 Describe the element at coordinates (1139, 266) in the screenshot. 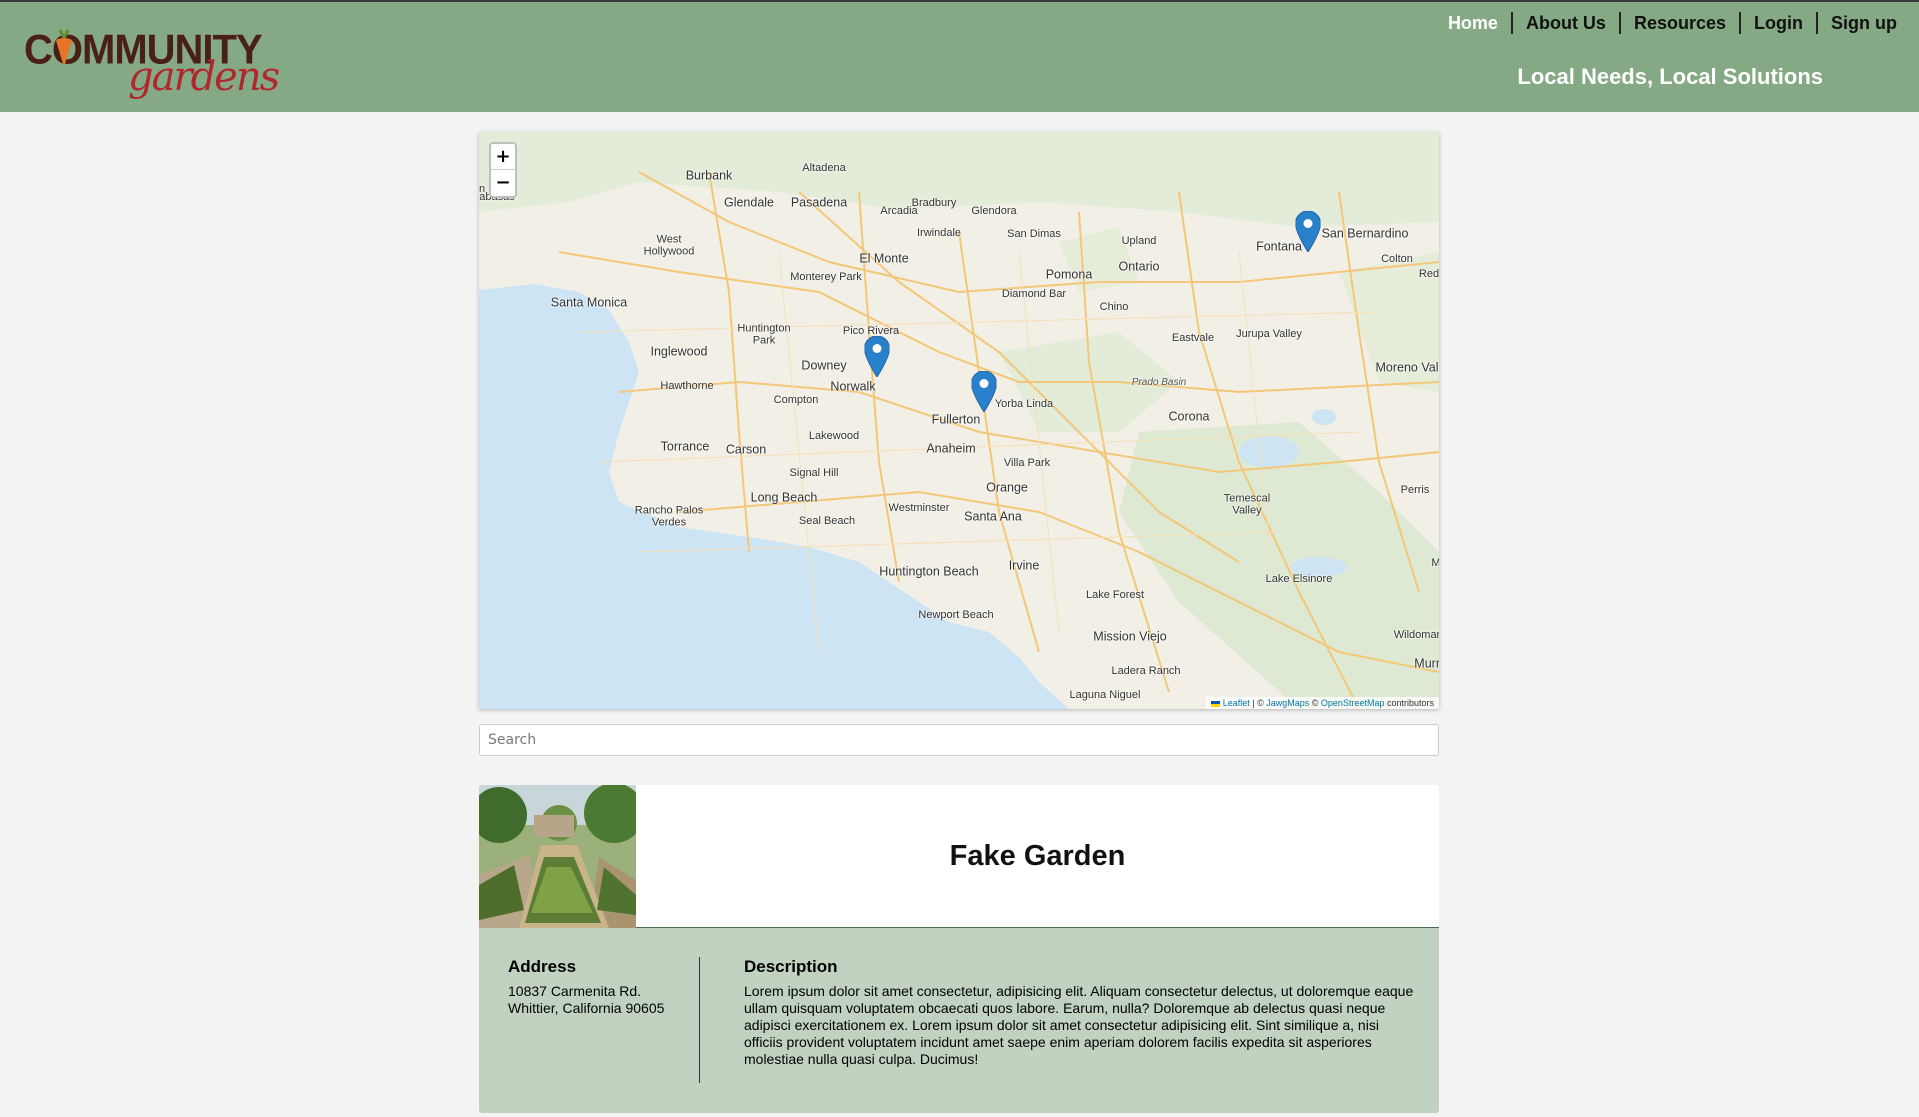

I see `map-place-label: Ontario` at that location.